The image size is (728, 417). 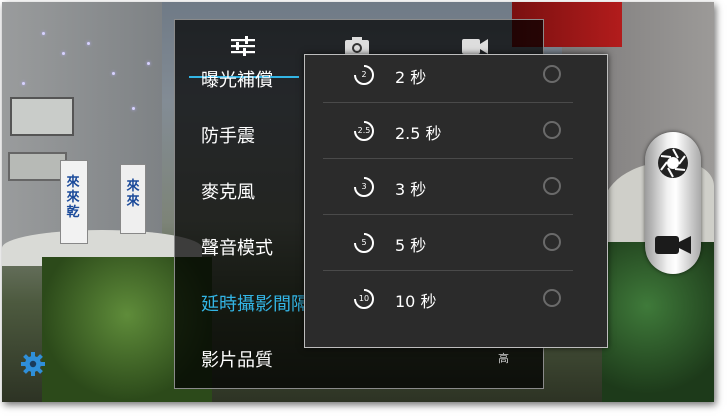 I want to click on capture-mode-panel, so click(x=673, y=203).